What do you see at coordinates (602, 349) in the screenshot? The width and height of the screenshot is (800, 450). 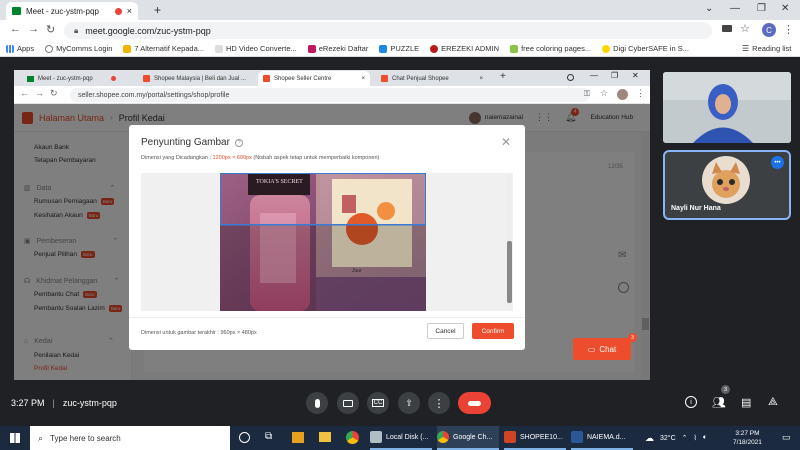 I see `chat-button: ▭ Chat` at bounding box center [602, 349].